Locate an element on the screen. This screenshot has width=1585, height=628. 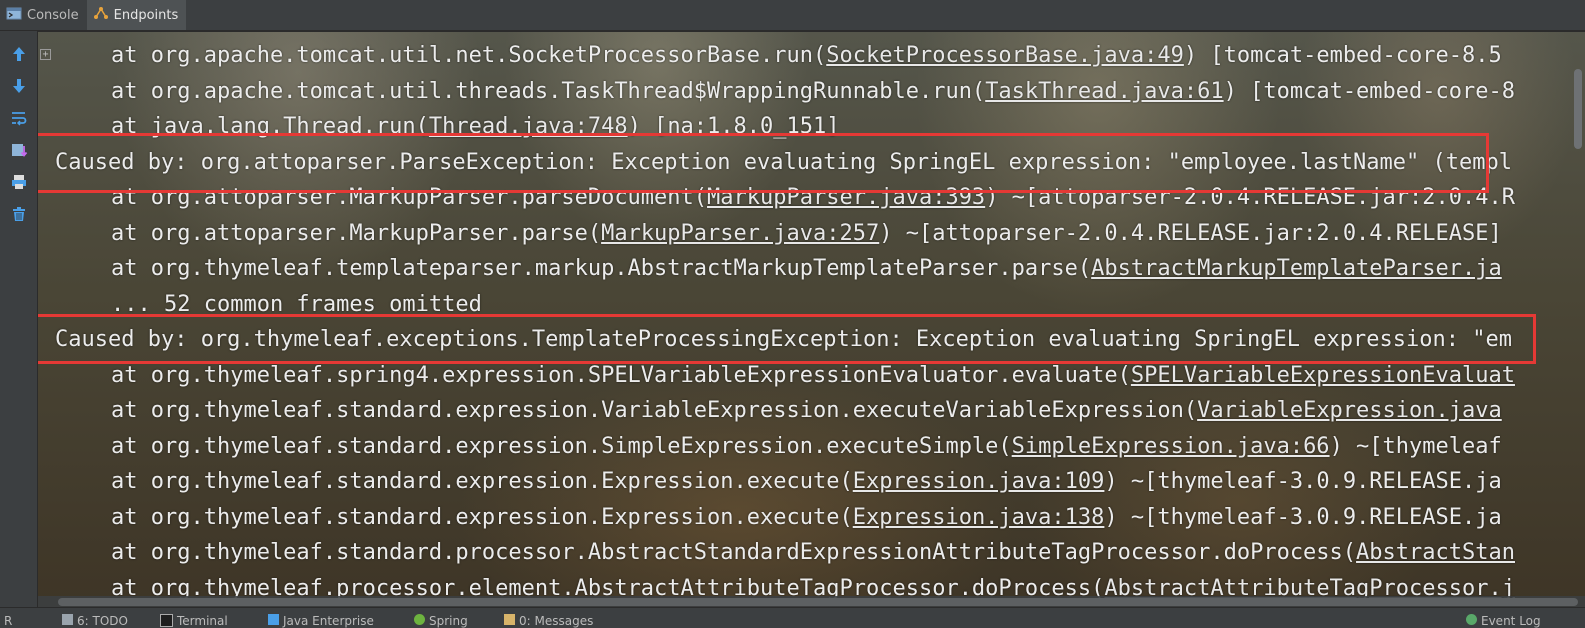
status-item-label: R is located at coordinates (8, 621).